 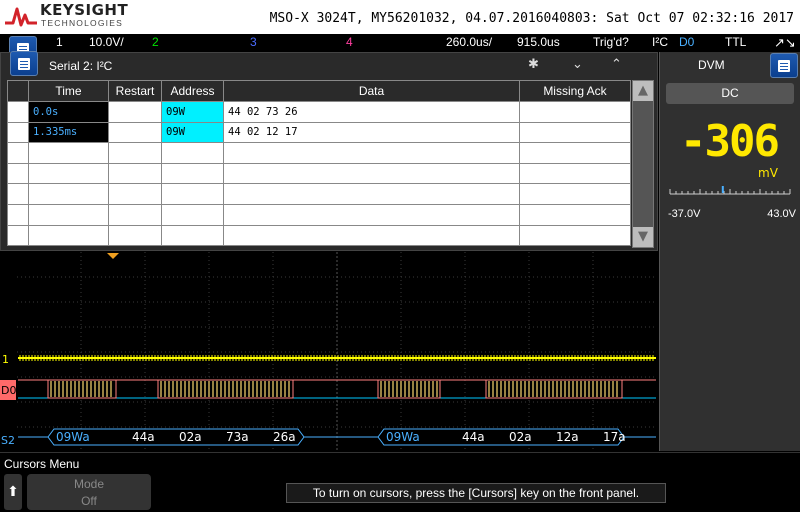 What do you see at coordinates (319, 132) in the screenshot?
I see `table-row: 1.335ms 09W 44 02 12 17` at bounding box center [319, 132].